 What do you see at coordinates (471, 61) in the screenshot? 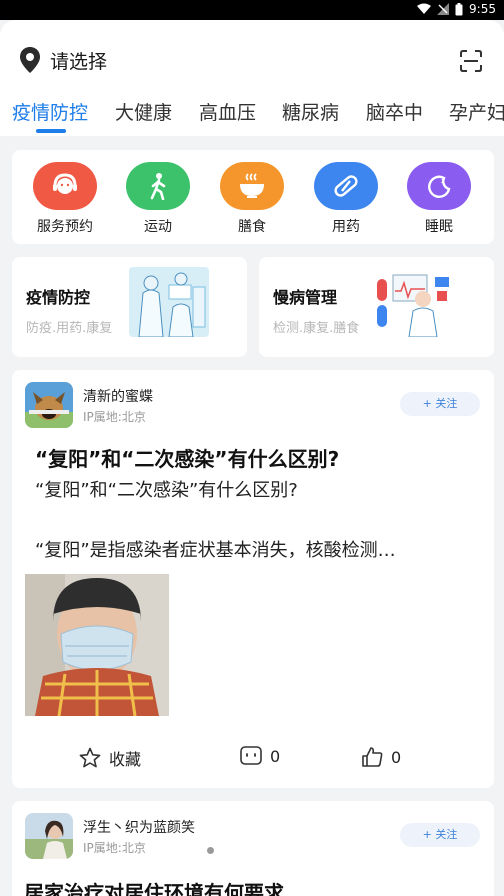
I see `scan-icon` at bounding box center [471, 61].